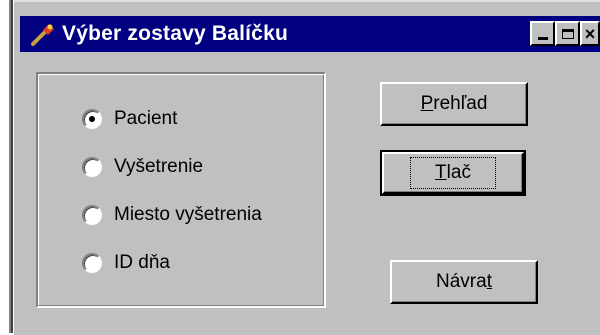  What do you see at coordinates (188, 214) in the screenshot?
I see `radio-label: Miesto vyšetrenia` at bounding box center [188, 214].